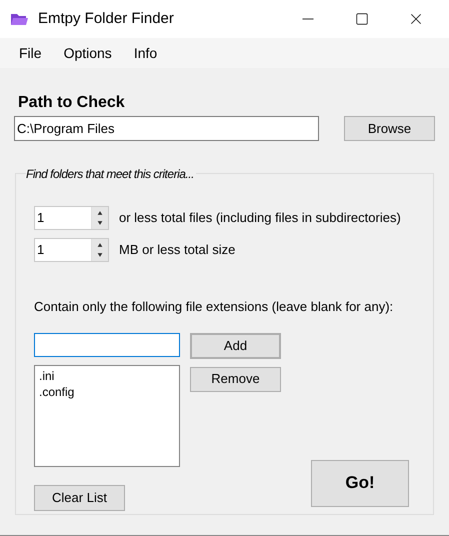  Describe the element at coordinates (79, 497) in the screenshot. I see `clear-list-button: Clear List` at that location.